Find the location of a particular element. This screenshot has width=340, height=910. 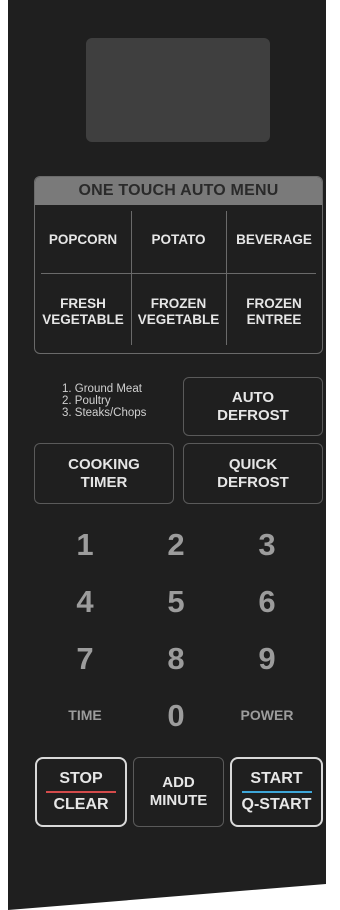

quick-defrost-label-1: QUICK is located at coordinates (253, 464).